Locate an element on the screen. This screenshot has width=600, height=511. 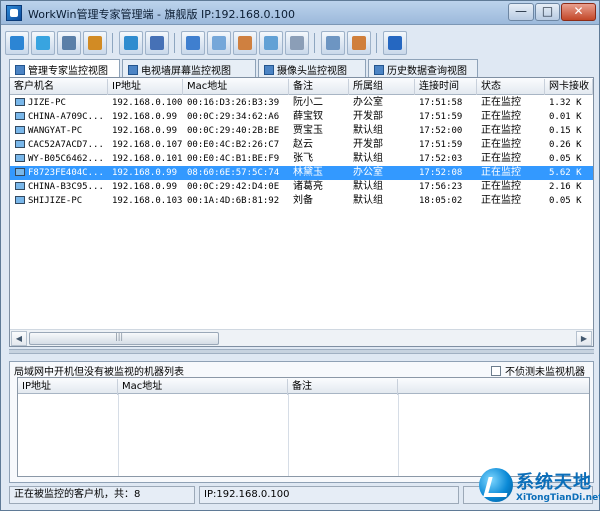
close-button: ✕ is located at coordinates (578, 12).